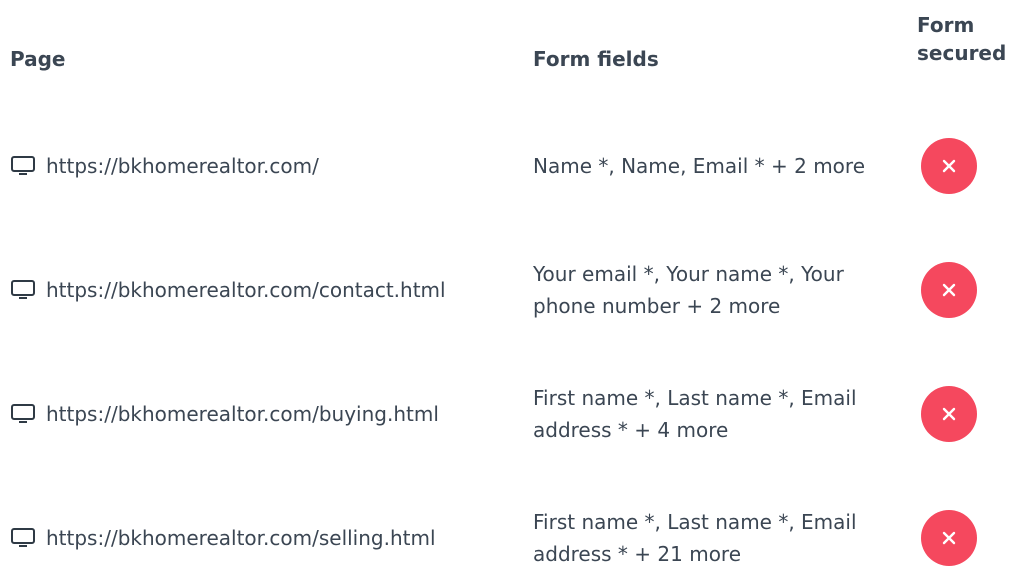  Describe the element at coordinates (241, 538) in the screenshot. I see `page-url: https://bkhomerealtor.com/selling.html` at that location.